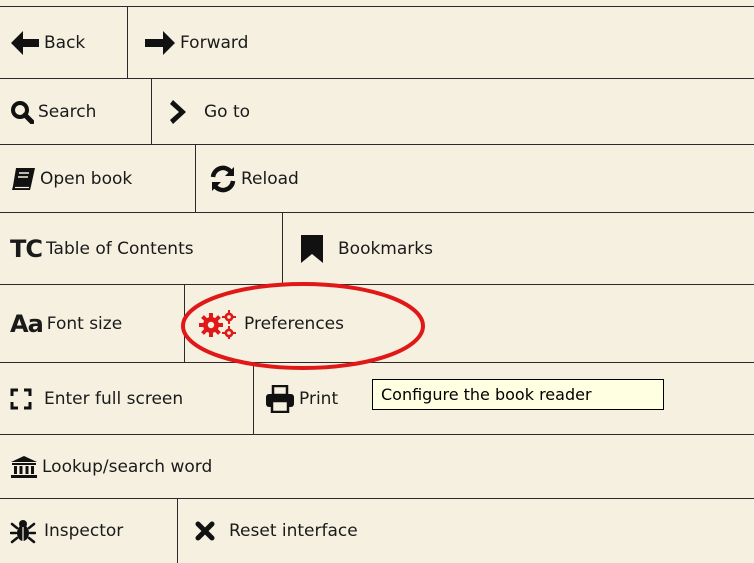  Describe the element at coordinates (205, 531) in the screenshot. I see `close-icon` at that location.